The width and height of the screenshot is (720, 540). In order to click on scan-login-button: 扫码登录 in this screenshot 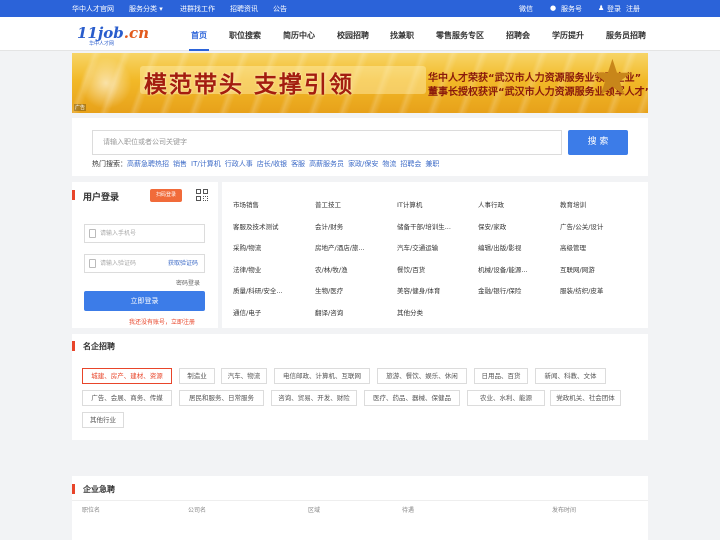, I will do `click(166, 195)`.